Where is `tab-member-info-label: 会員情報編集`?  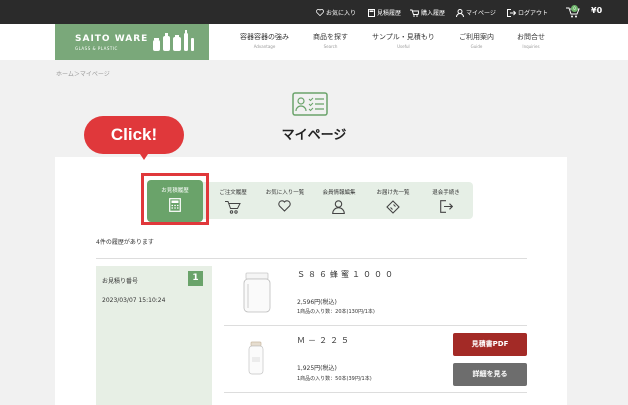 tab-member-info-label: 会員情報編集 is located at coordinates (339, 193).